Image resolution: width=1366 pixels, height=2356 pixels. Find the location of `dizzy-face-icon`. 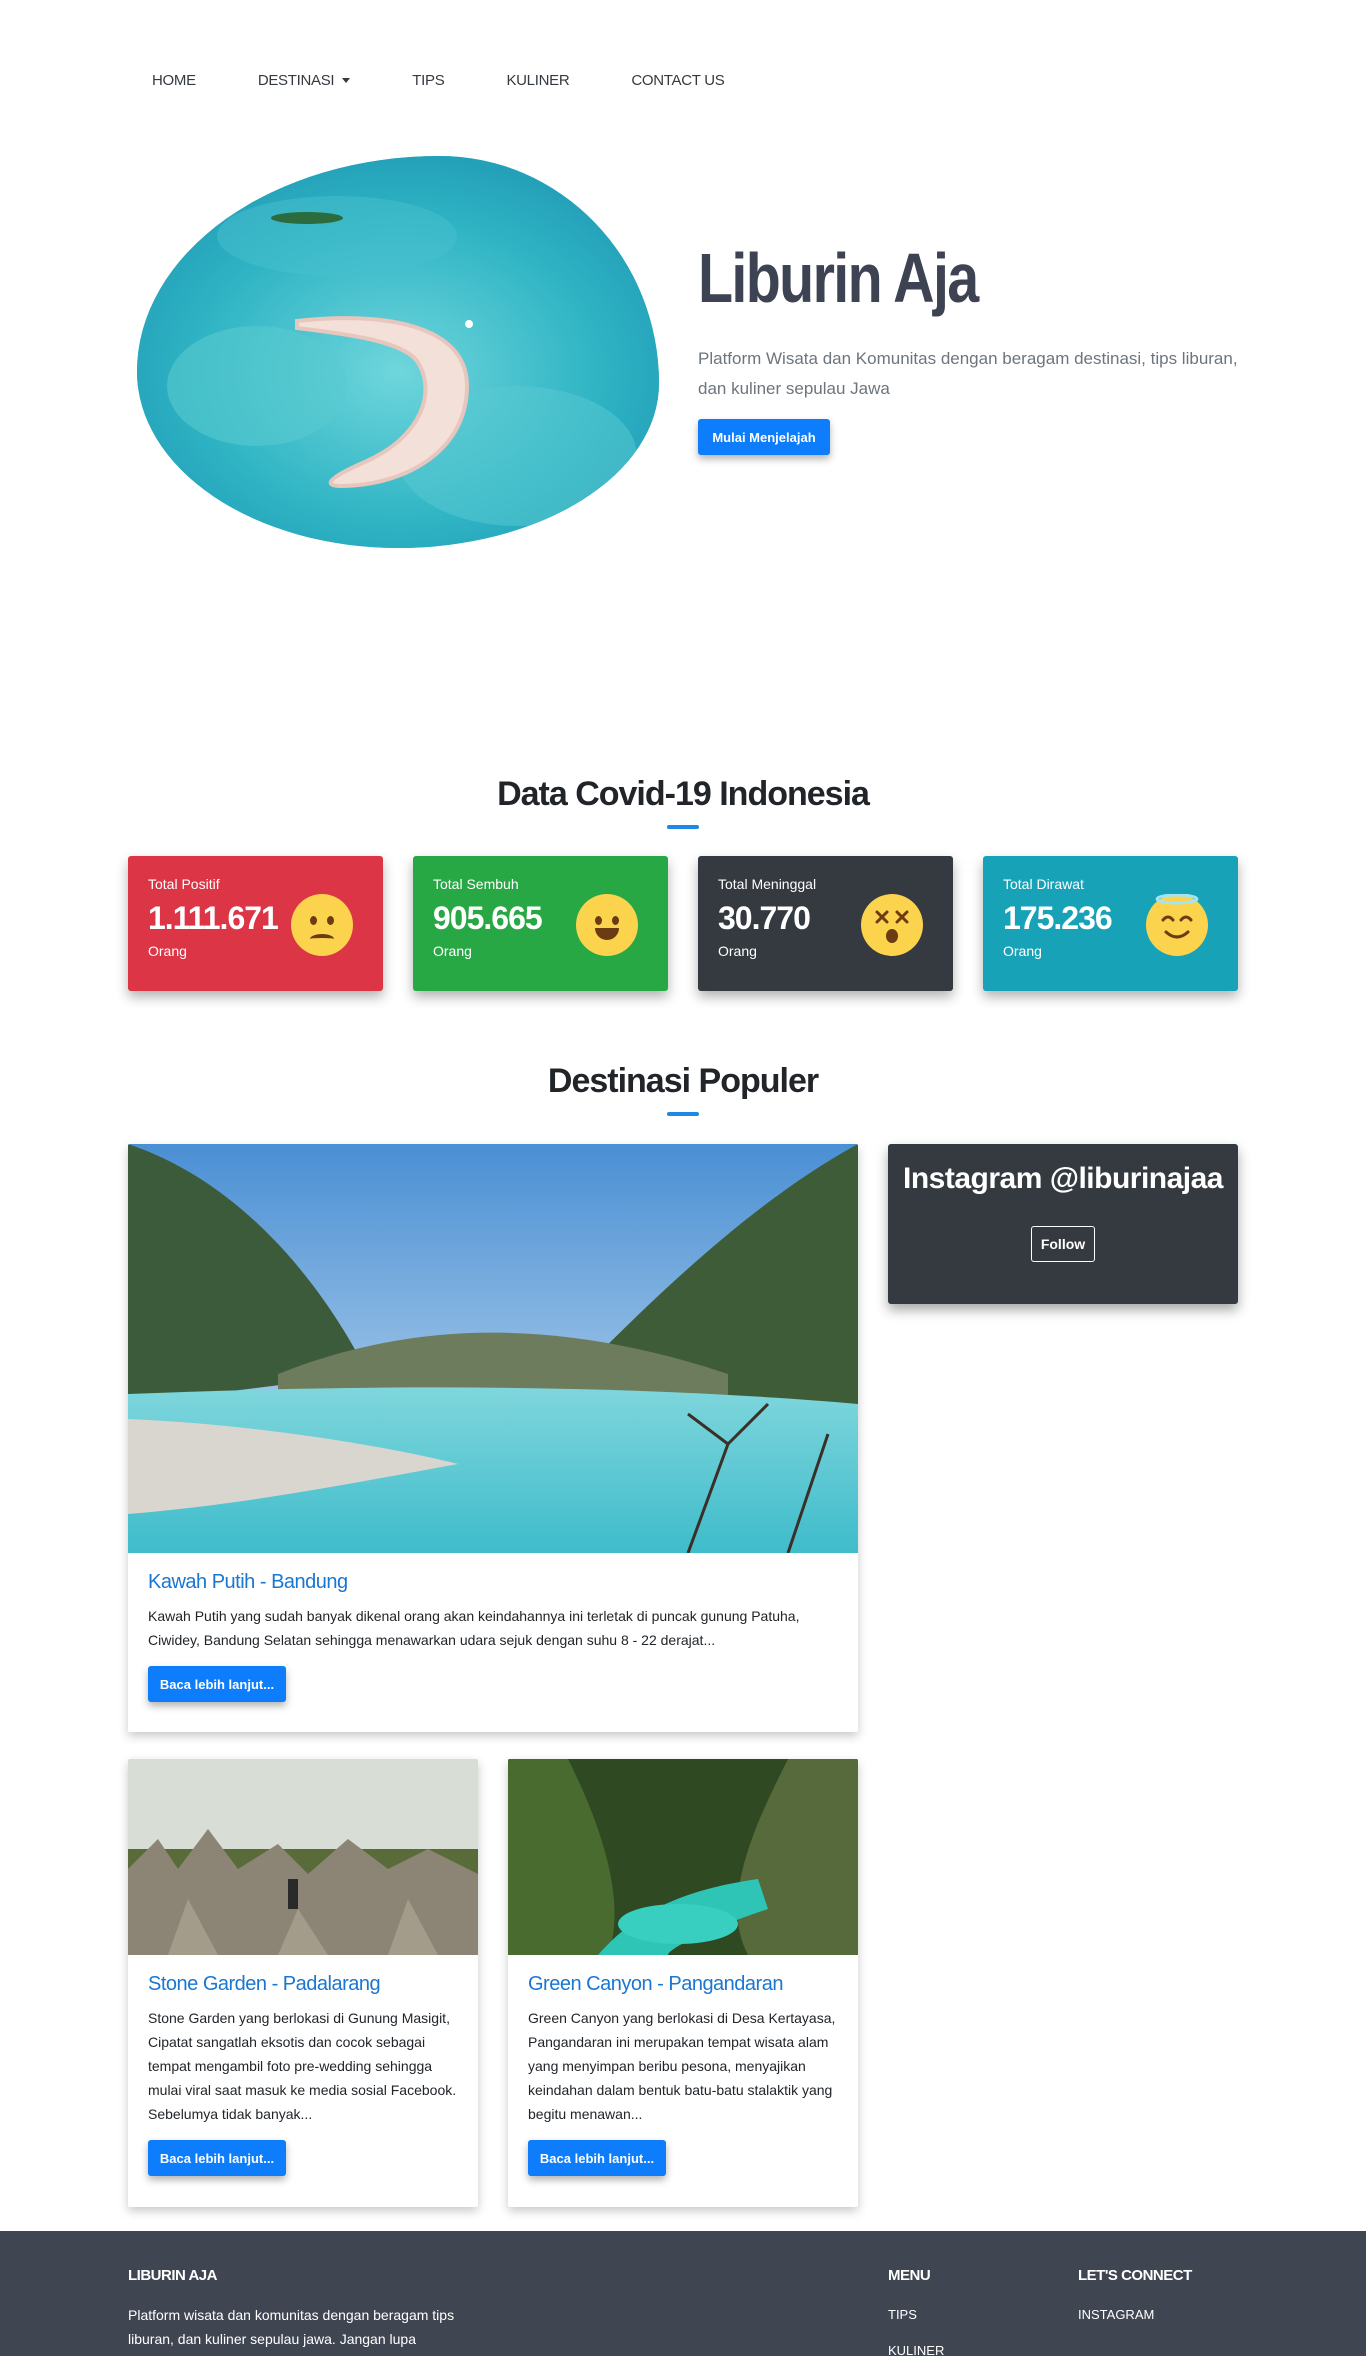

dizzy-face-icon is located at coordinates (892, 925).